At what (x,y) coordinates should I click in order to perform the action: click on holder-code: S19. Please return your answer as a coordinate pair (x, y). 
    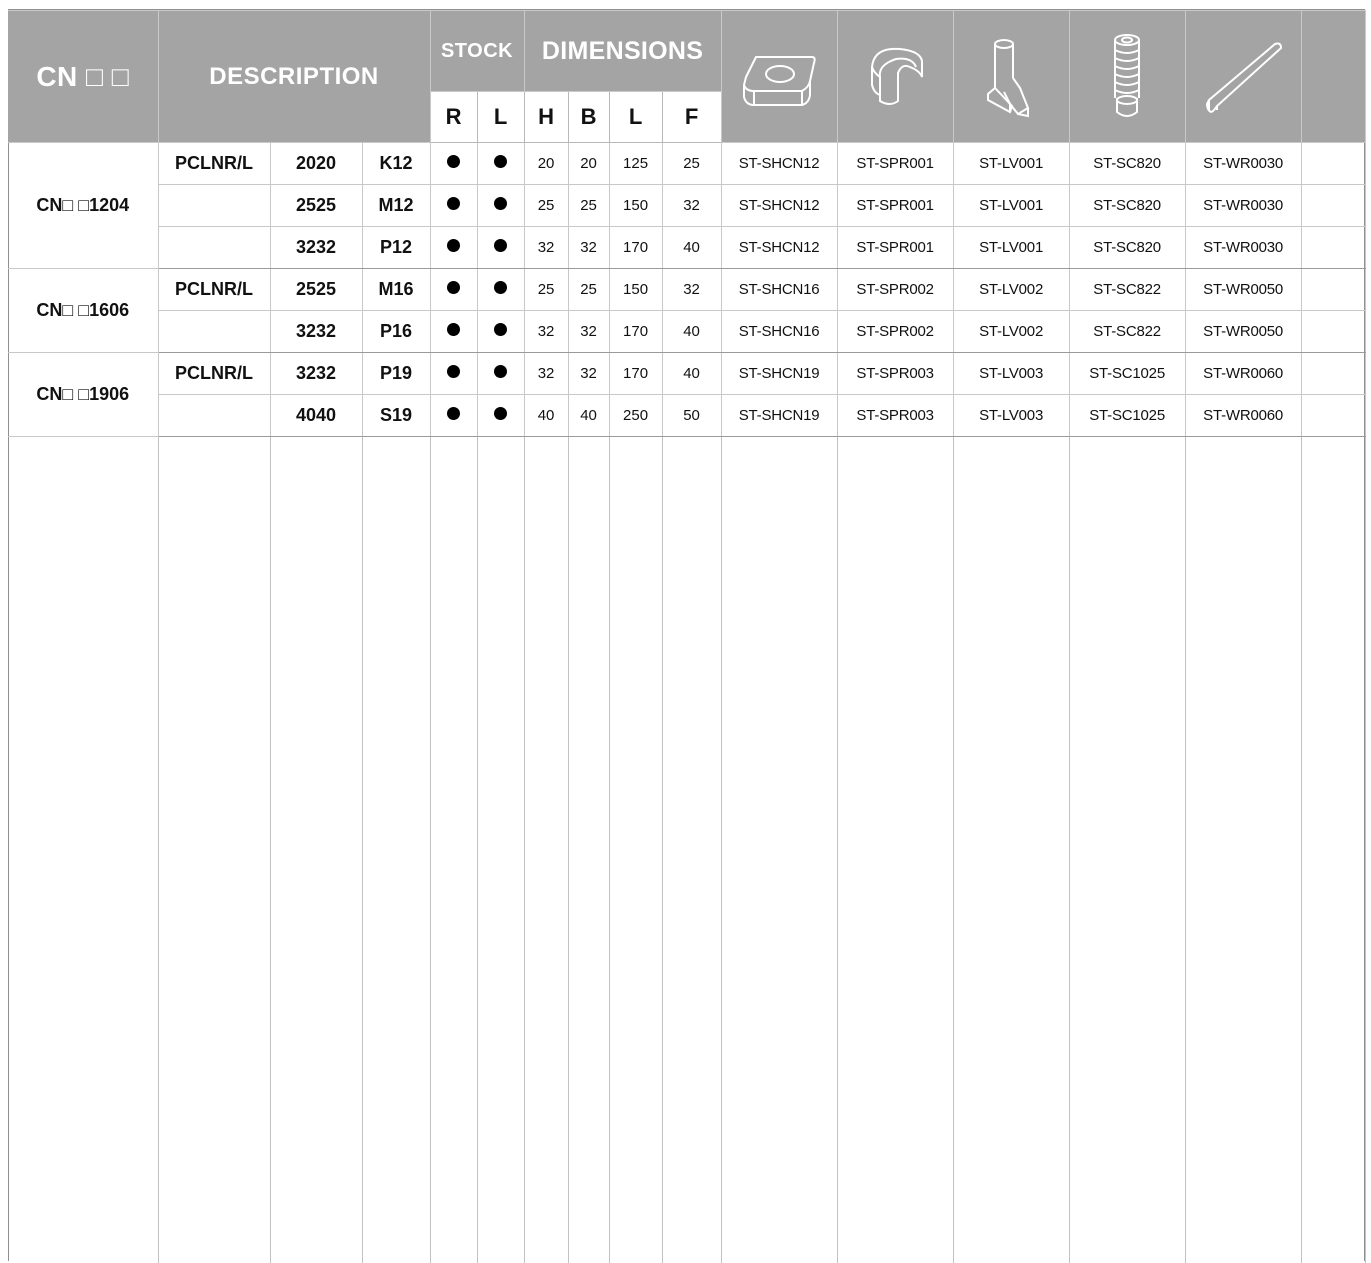
    Looking at the image, I should click on (396, 416).